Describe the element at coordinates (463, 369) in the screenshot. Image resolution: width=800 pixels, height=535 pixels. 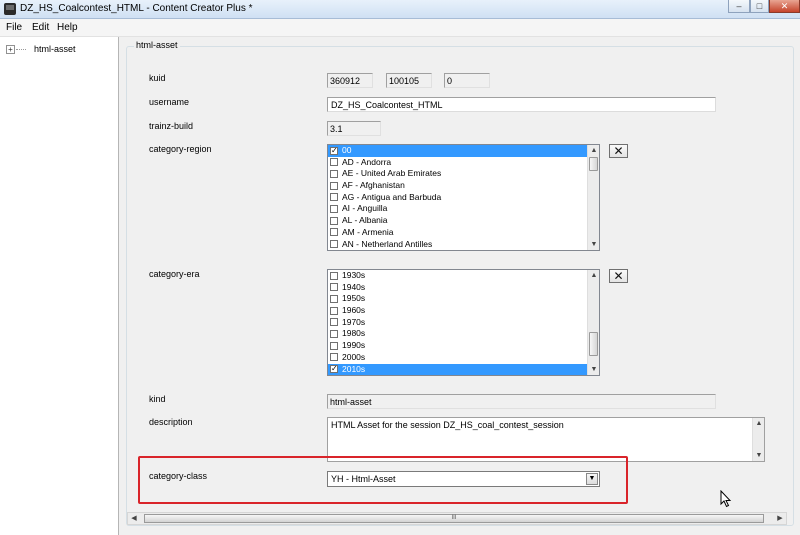
I see `list-item: ✓ 2010s` at that location.